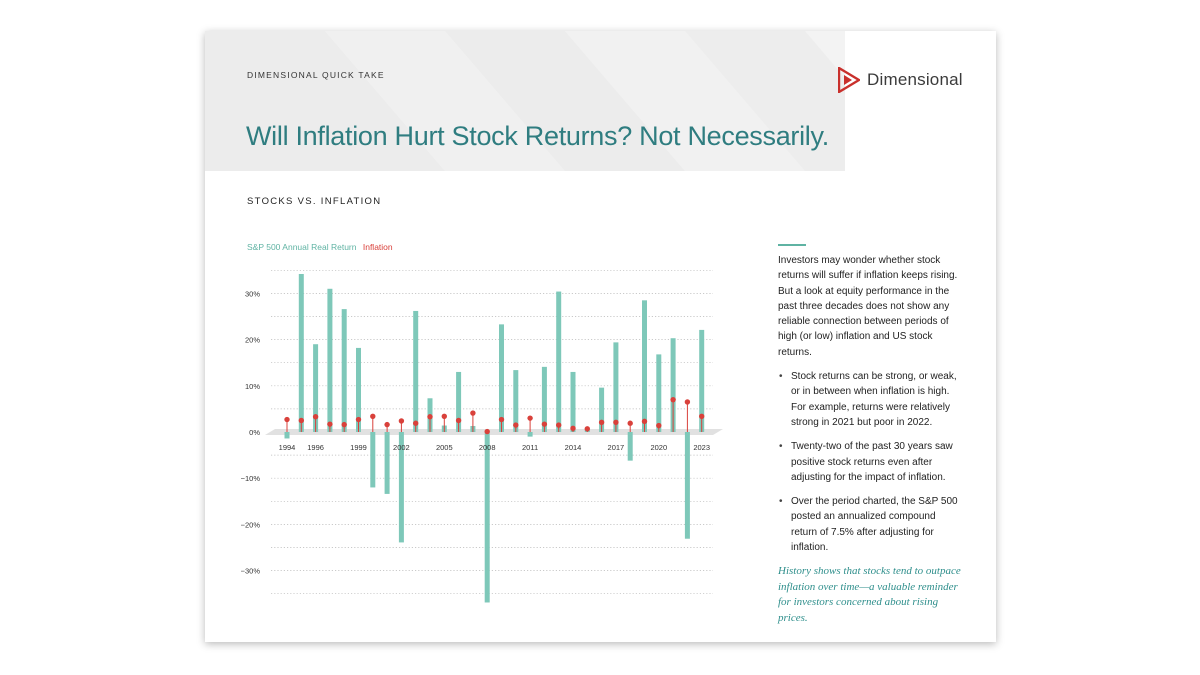 This screenshot has height=675, width=1200. I want to click on accent-divider, so click(792, 245).